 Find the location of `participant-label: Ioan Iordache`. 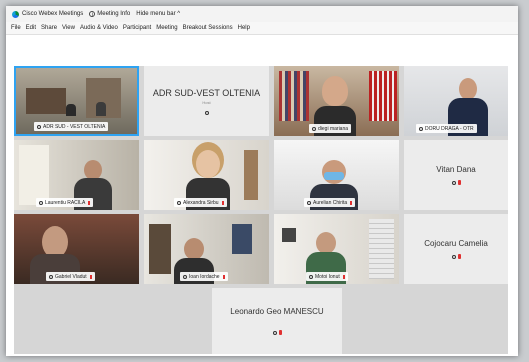

participant-label: Ioan Iordache is located at coordinates (204, 276).